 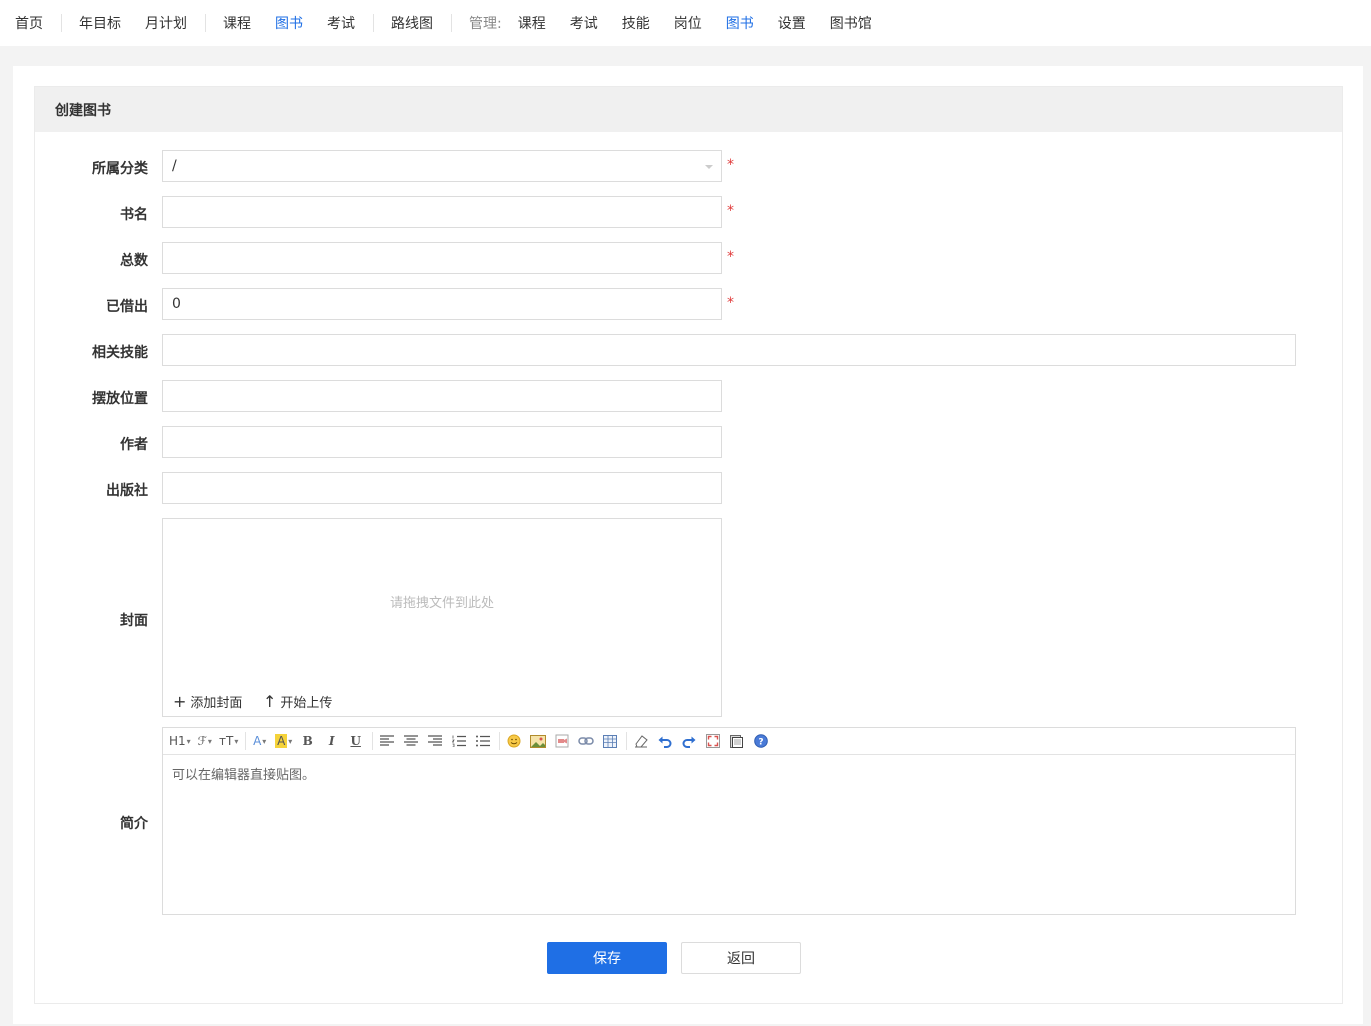 What do you see at coordinates (127, 307) in the screenshot?
I see `borrowed-label: 已借出` at bounding box center [127, 307].